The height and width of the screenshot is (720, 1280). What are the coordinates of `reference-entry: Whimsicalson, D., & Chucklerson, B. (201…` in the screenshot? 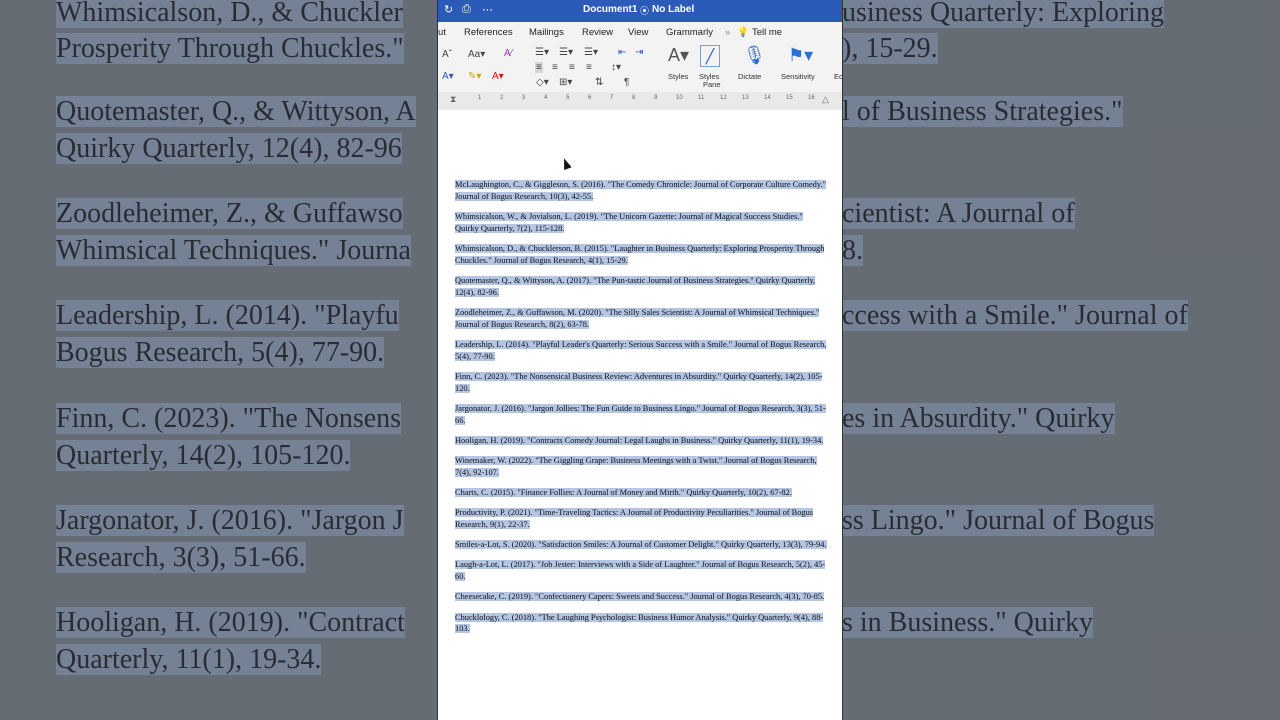 It's located at (641, 255).